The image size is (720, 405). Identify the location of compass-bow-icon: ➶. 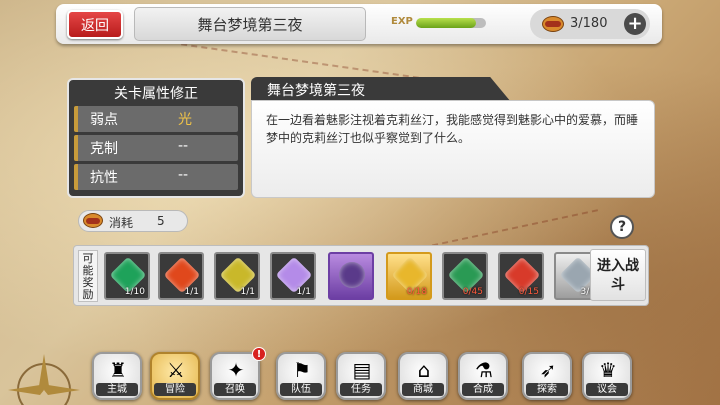
(548, 370).